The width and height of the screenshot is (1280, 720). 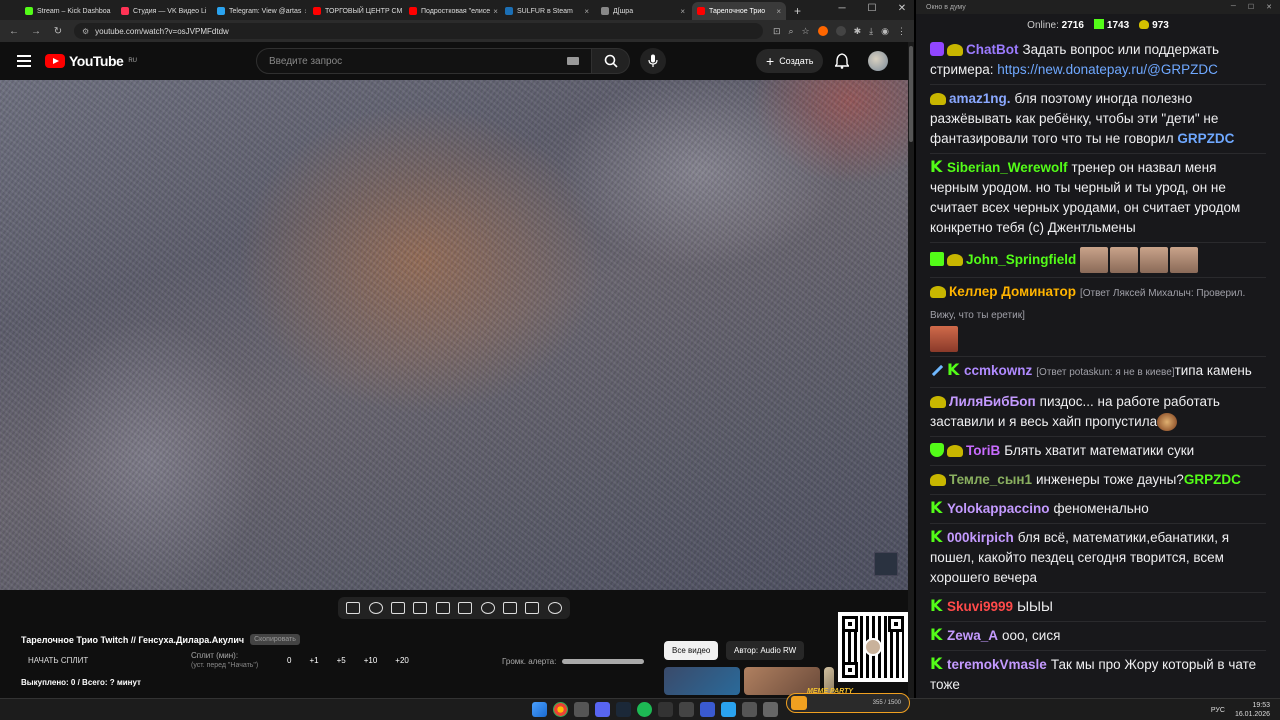 What do you see at coordinates (1252, 710) in the screenshot?
I see `clock: 19:53 16.01.2026` at bounding box center [1252, 710].